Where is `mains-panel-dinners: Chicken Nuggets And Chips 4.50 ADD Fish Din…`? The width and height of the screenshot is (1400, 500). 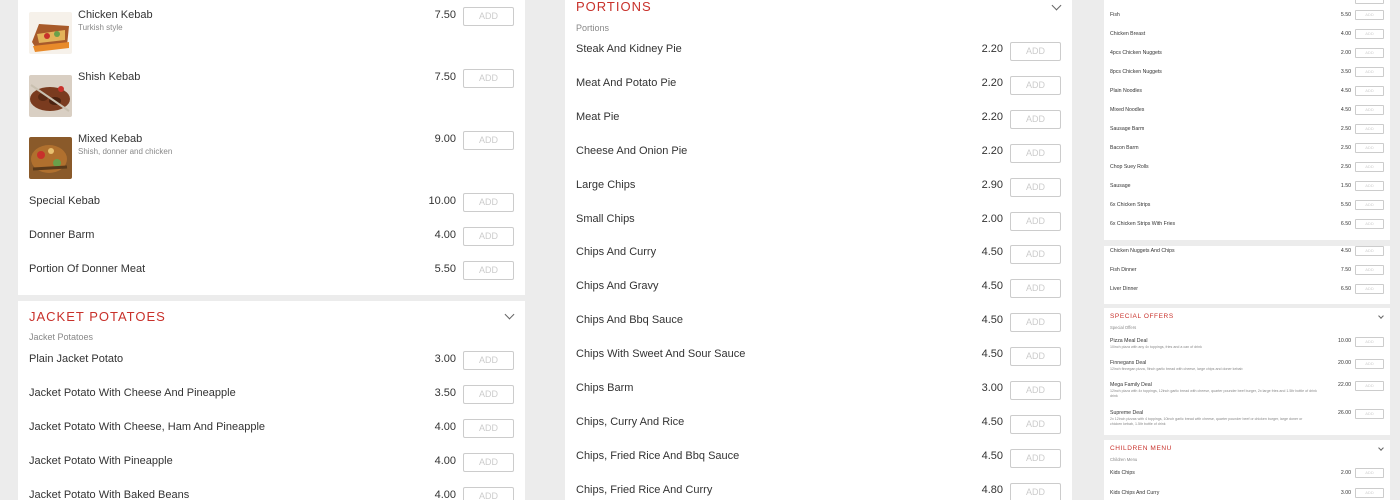
mains-panel-dinners: Chicken Nuggets And Chips 4.50 ADD Fish Din… is located at coordinates (1247, 275).